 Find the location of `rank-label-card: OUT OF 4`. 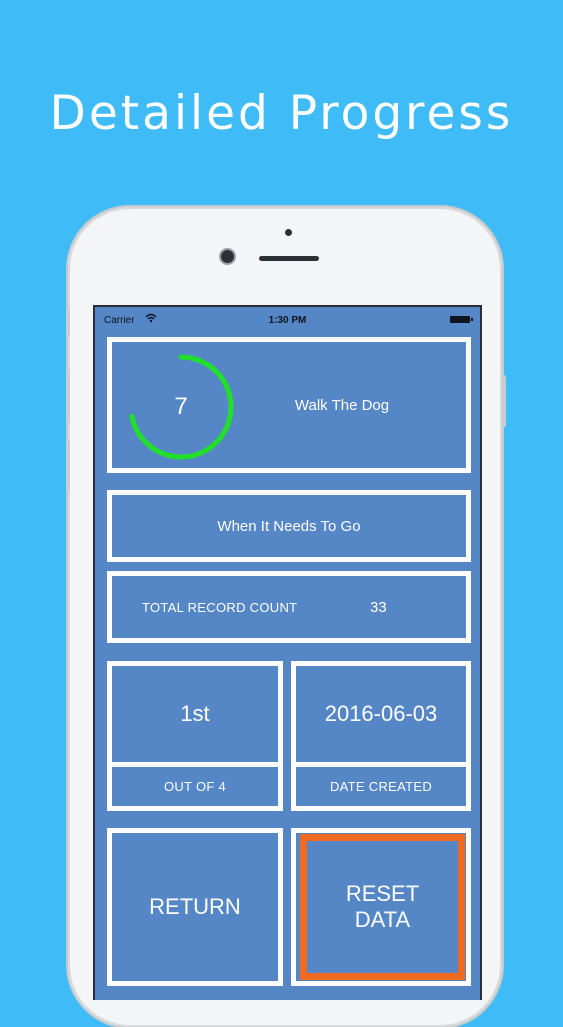

rank-label-card: OUT OF 4 is located at coordinates (195, 789).